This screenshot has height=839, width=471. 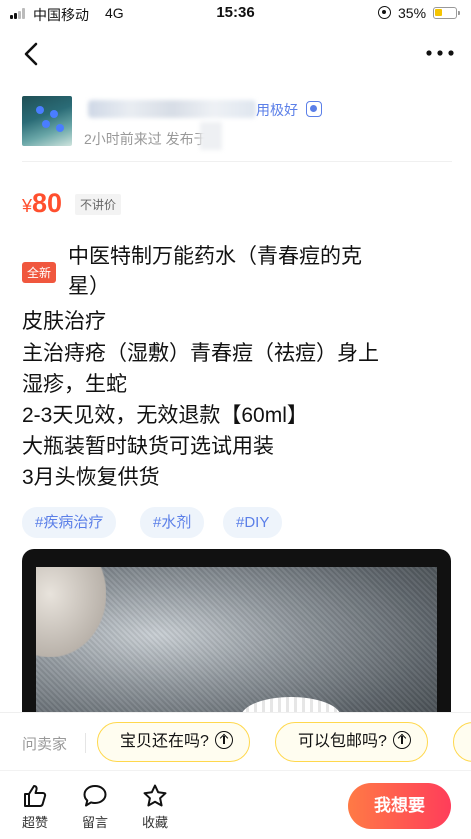 I want to click on redaction-block, so click(x=211, y=136).